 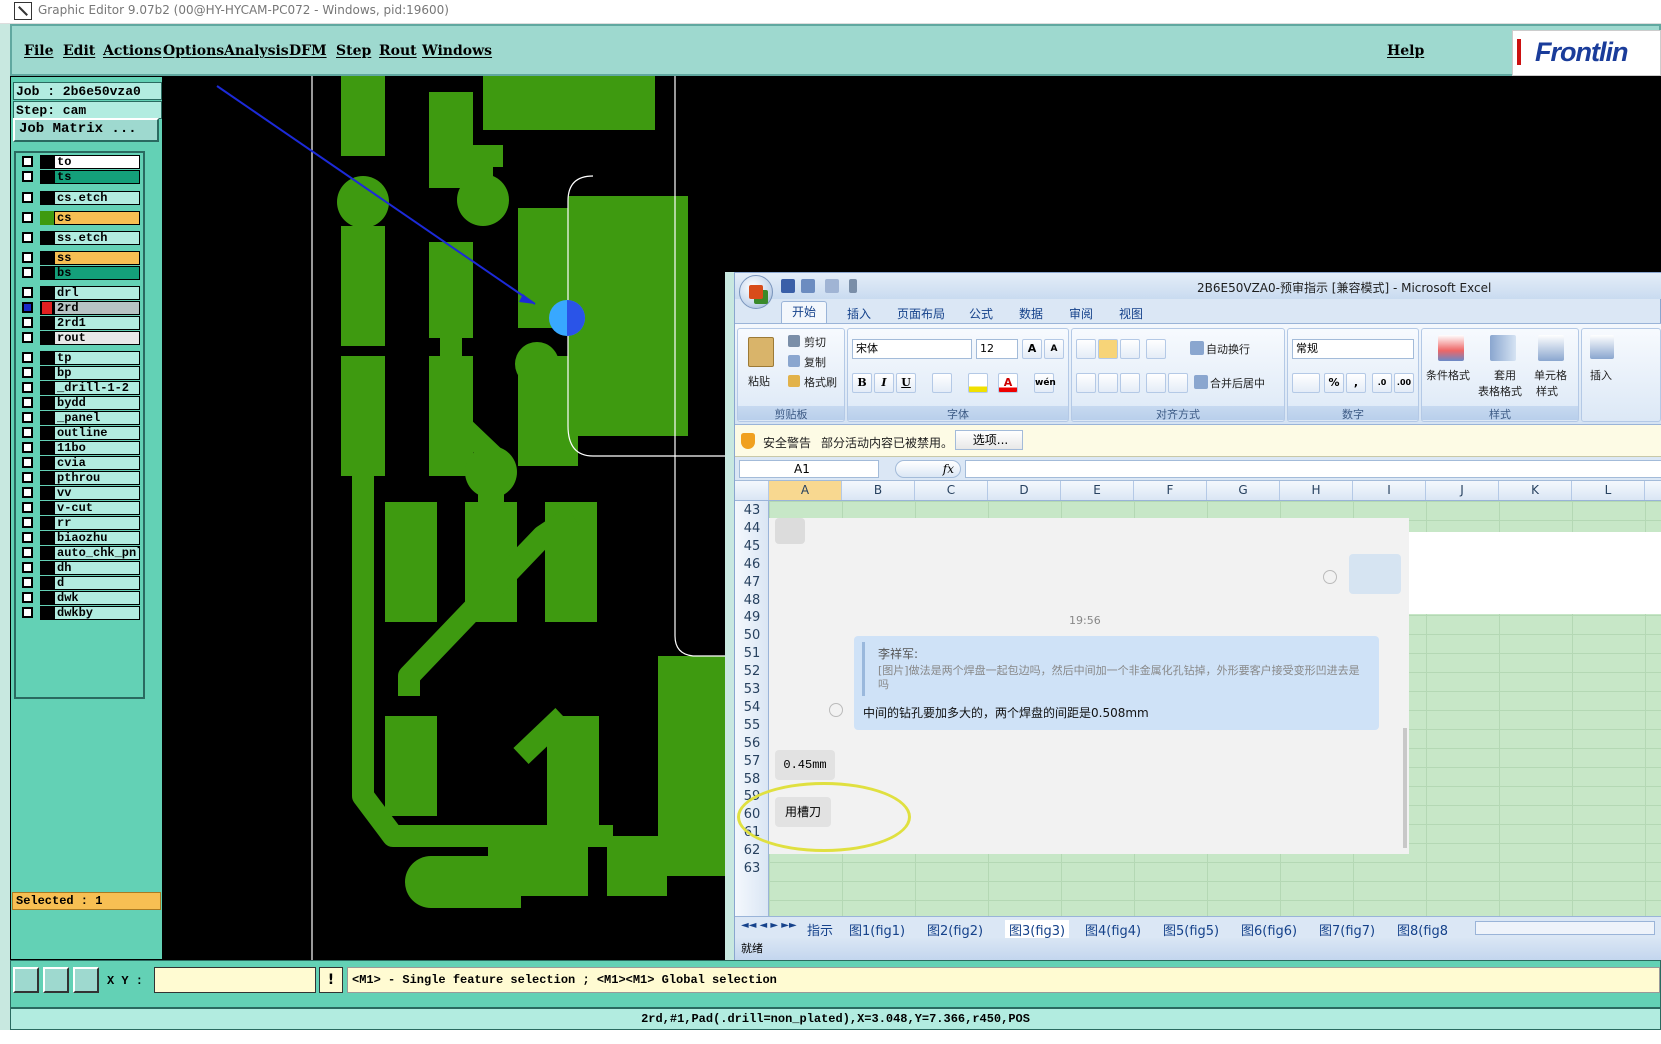 What do you see at coordinates (759, 381) in the screenshot?
I see `paste-button: 粘贴` at bounding box center [759, 381].